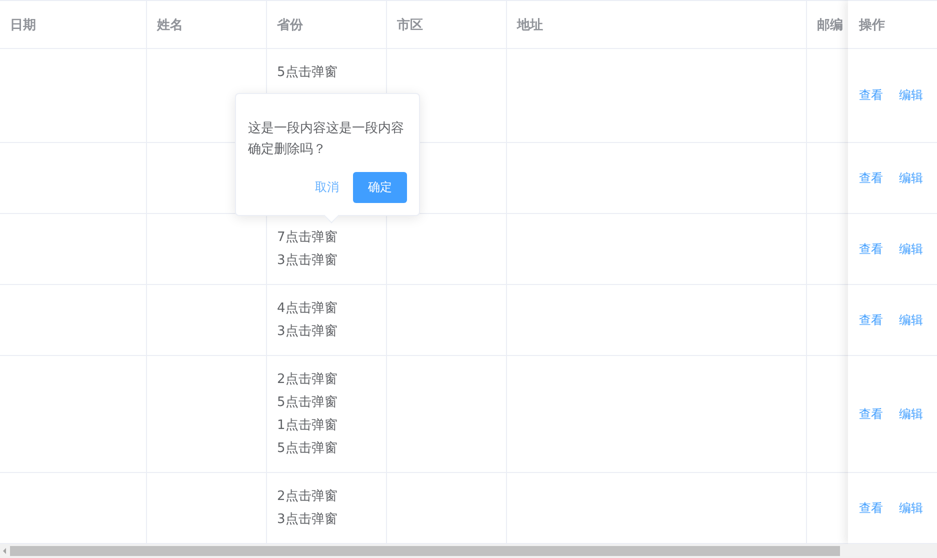 The width and height of the screenshot is (937, 558). Describe the element at coordinates (327, 187) in the screenshot. I see `cancel-button: 取消` at that location.